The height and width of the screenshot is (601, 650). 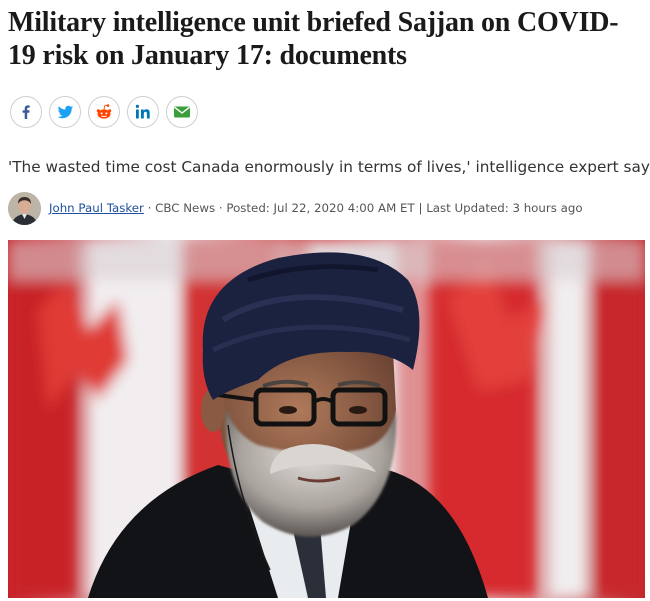 I want to click on facebook-icon, so click(x=26, y=112).